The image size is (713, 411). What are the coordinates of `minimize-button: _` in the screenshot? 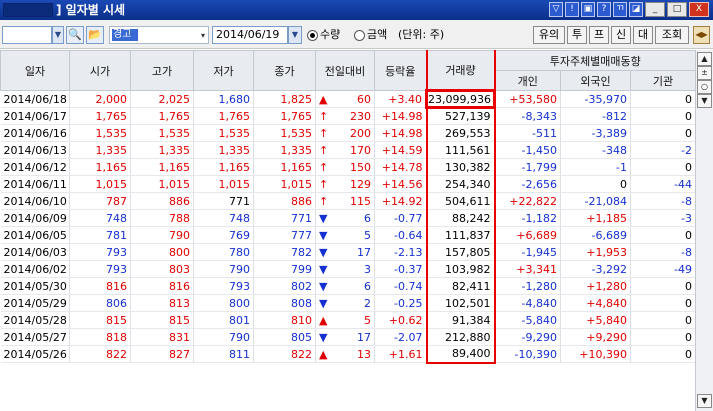 It's located at (655, 9).